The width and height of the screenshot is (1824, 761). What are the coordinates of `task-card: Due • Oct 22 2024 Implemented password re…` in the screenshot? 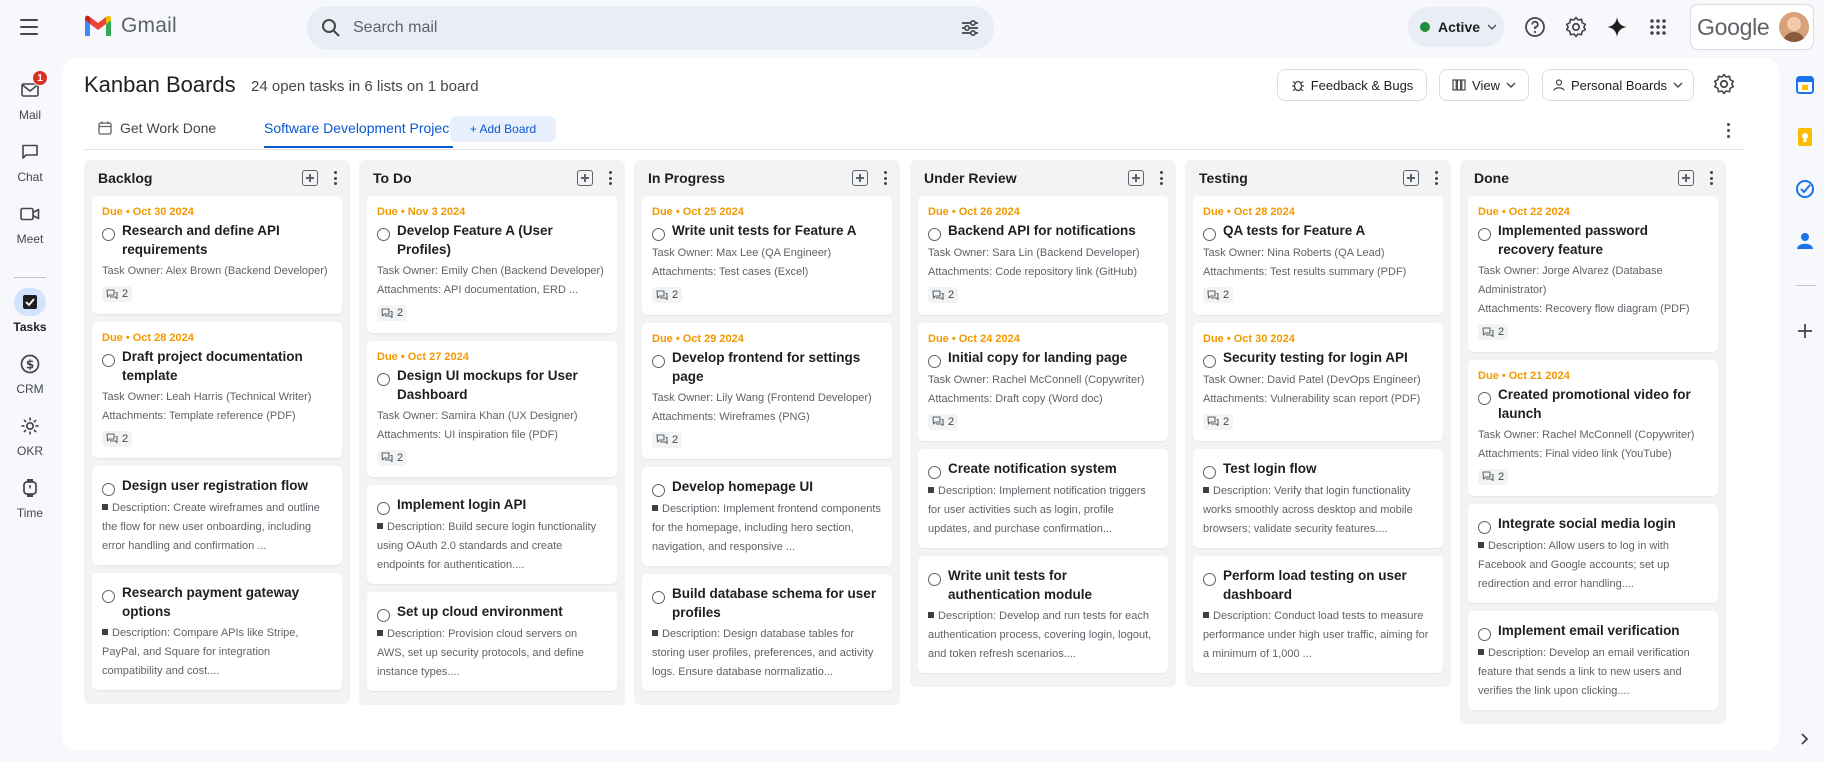 It's located at (1593, 274).